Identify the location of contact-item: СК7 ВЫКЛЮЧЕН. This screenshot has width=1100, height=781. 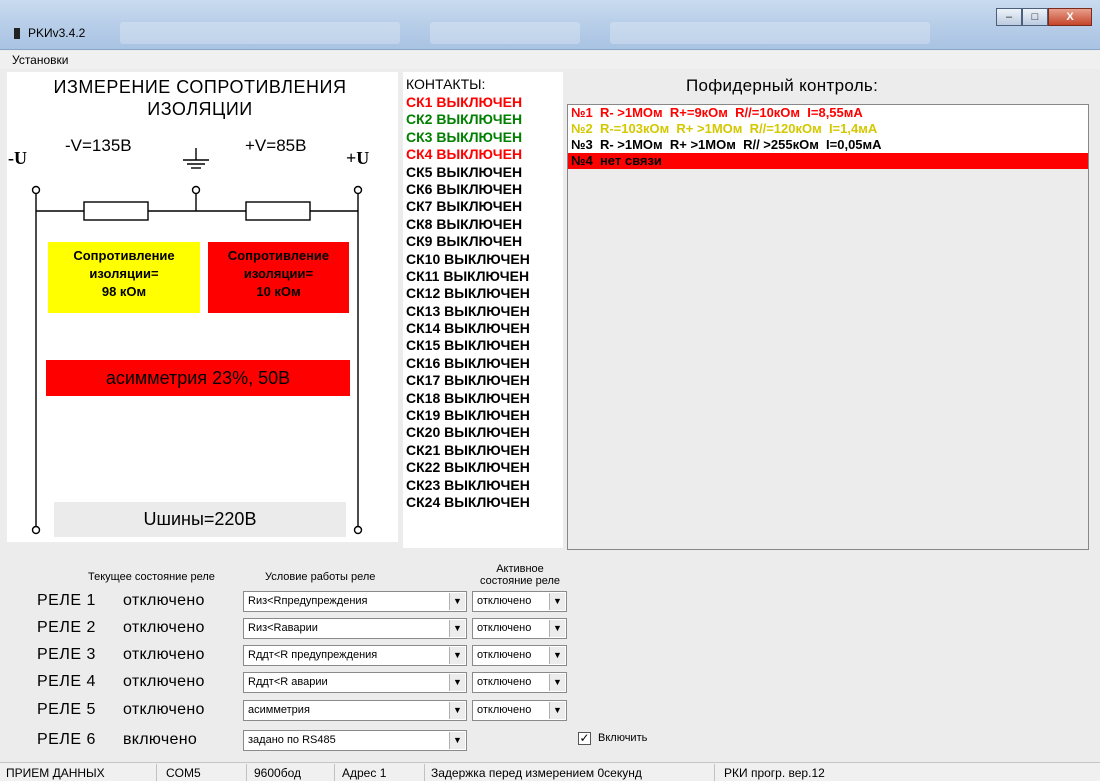
(464, 206).